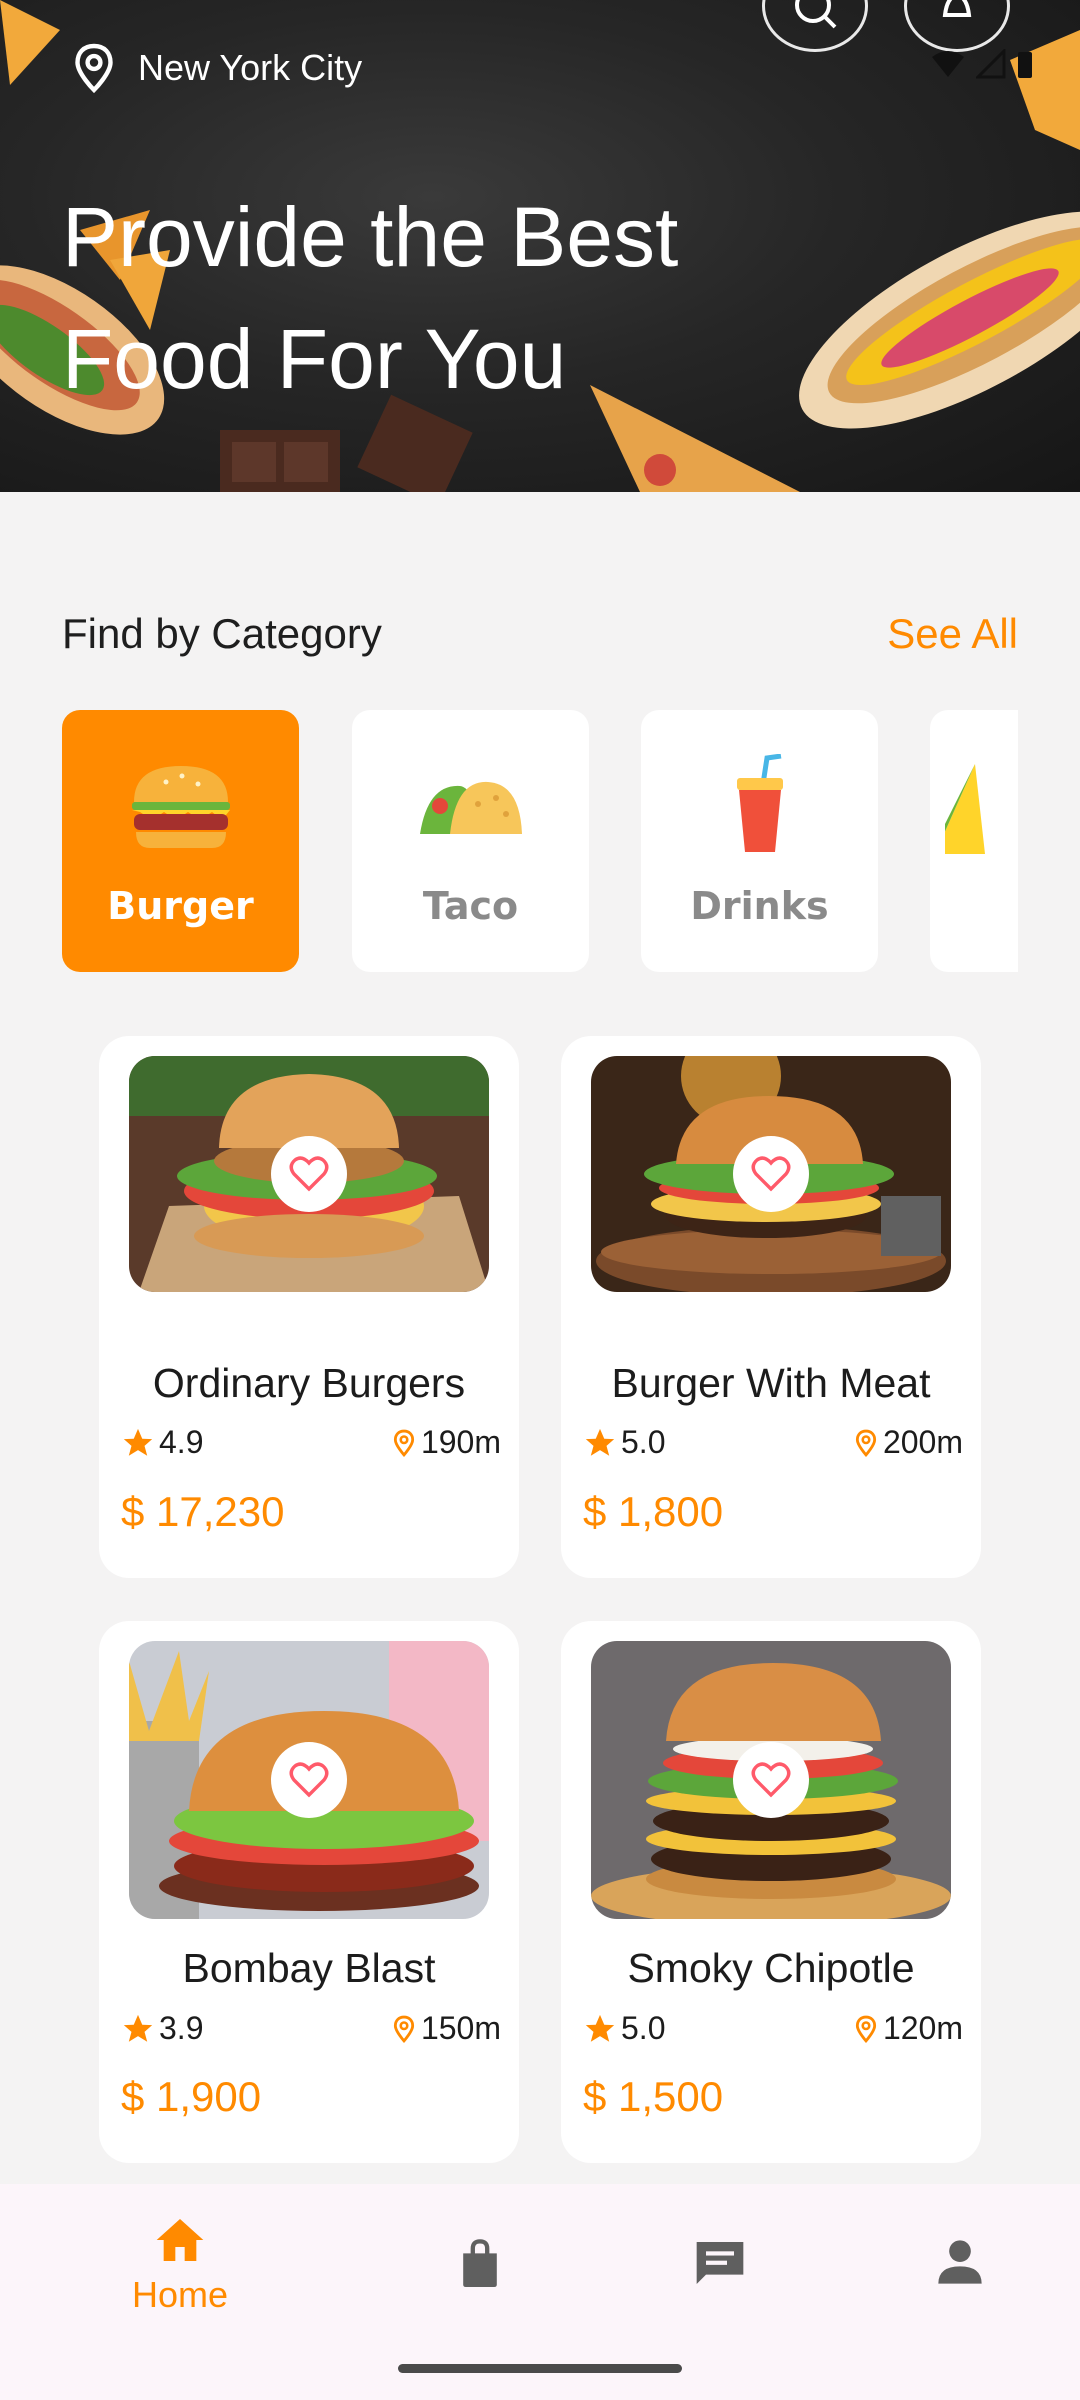 Image resolution: width=1080 pixels, height=2400 pixels. I want to click on person-icon, so click(960, 2262).